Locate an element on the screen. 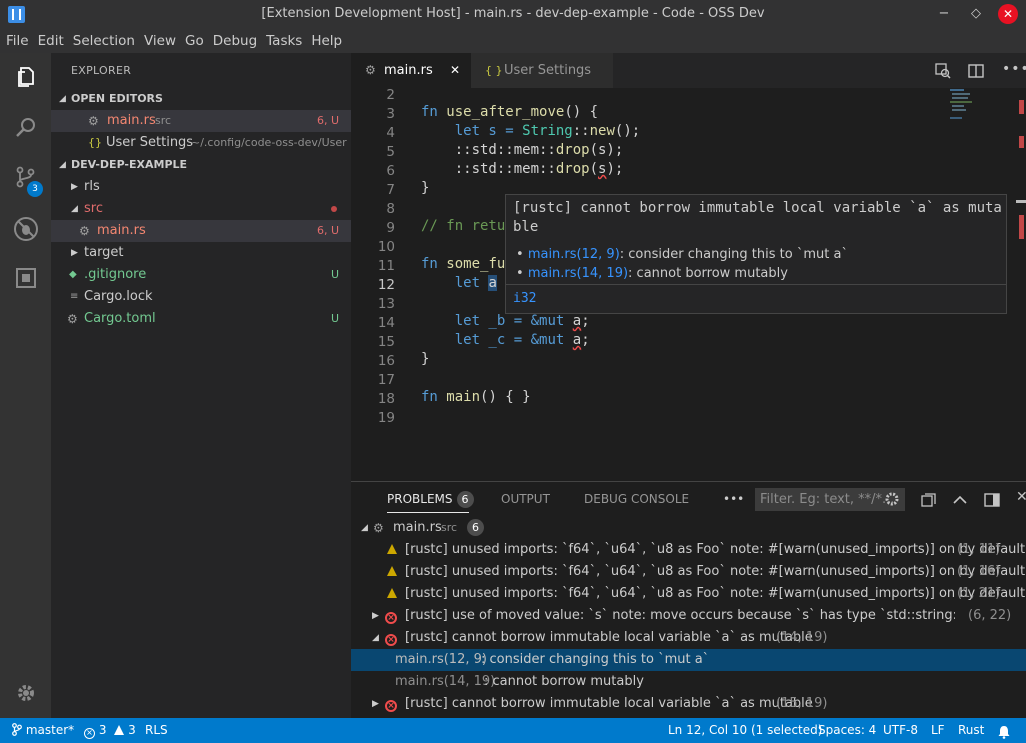 This screenshot has height=743, width=1026. explorer-activity is located at coordinates (25, 77).